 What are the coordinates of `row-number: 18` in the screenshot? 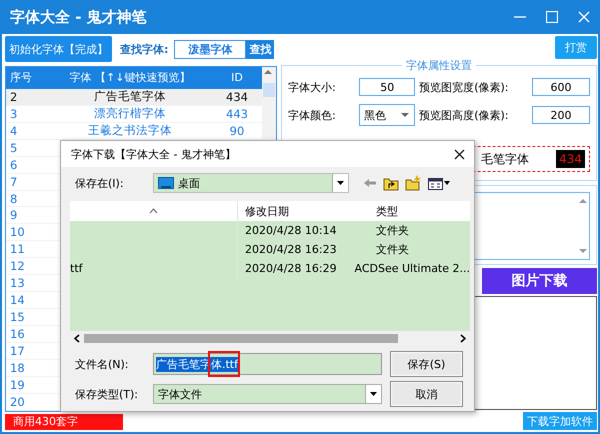 It's located at (17, 368).